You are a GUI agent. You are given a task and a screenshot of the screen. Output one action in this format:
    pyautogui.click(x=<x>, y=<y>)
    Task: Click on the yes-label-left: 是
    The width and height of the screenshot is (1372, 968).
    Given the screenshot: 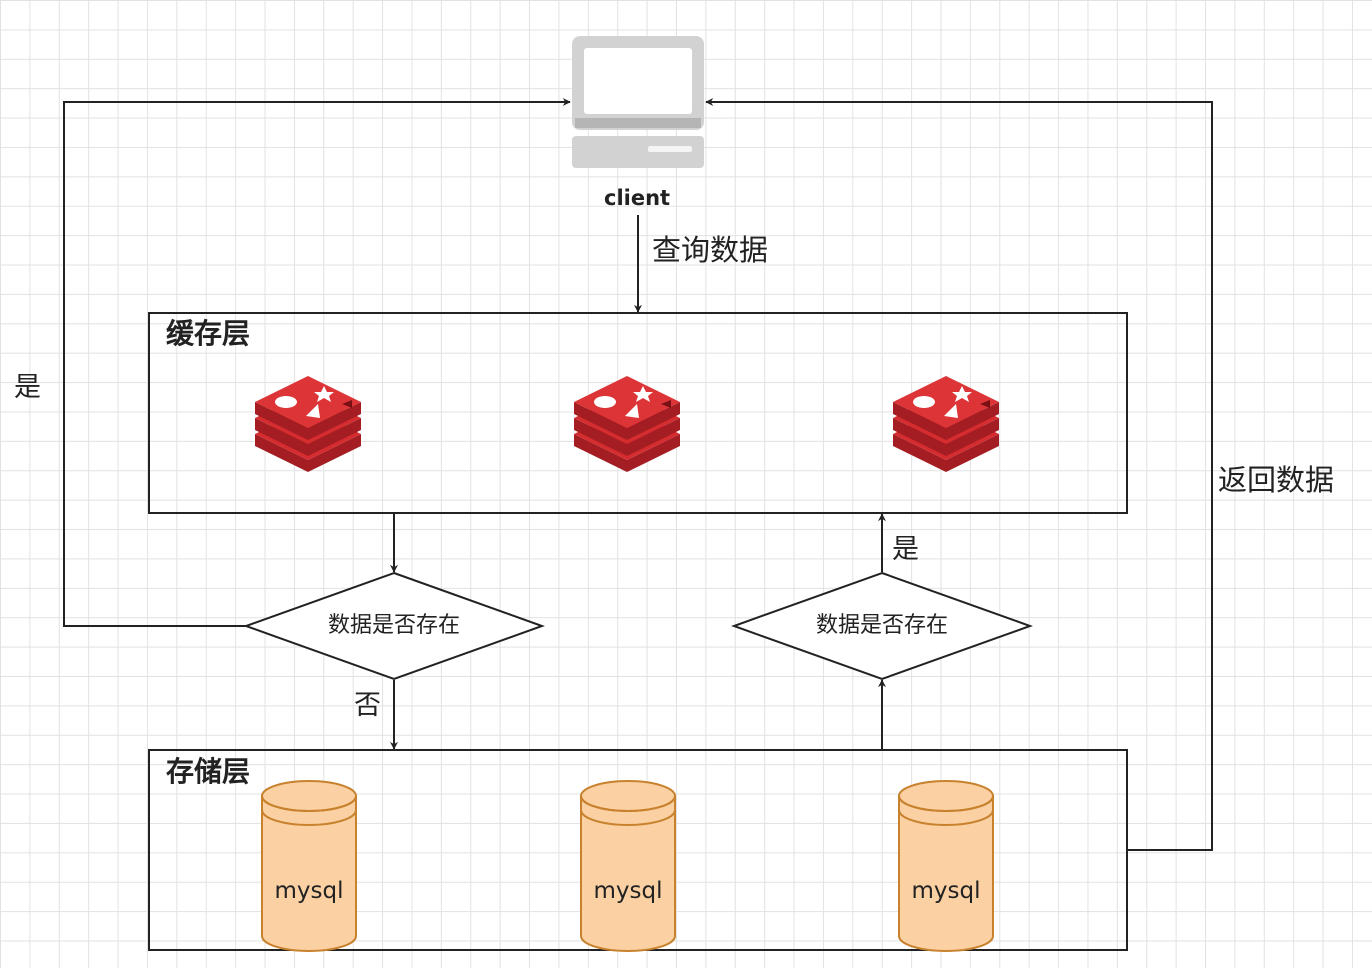 What is the action you would take?
    pyautogui.click(x=27, y=387)
    